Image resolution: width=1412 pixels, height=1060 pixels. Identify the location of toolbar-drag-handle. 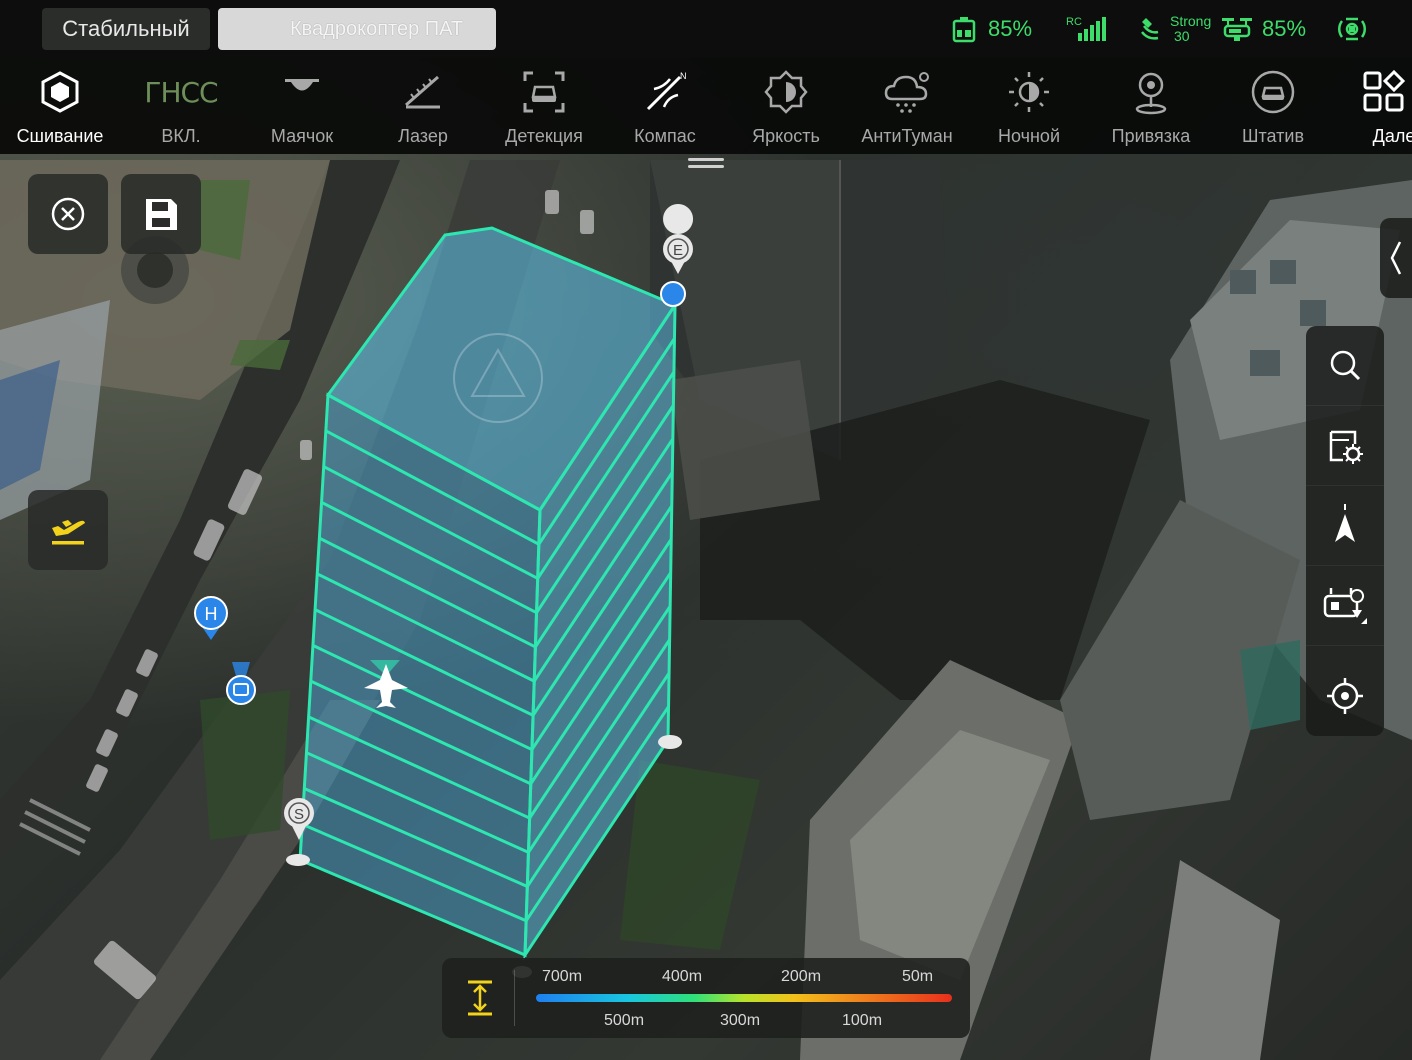
(706, 164).